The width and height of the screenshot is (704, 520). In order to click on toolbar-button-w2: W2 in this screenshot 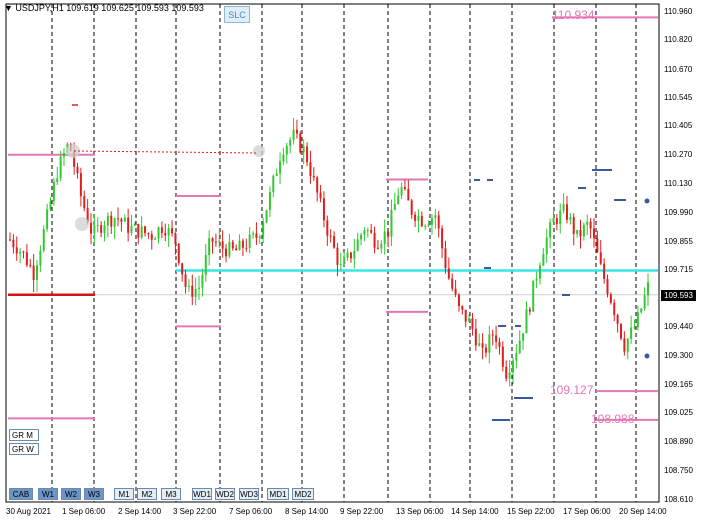, I will do `click(71, 494)`.